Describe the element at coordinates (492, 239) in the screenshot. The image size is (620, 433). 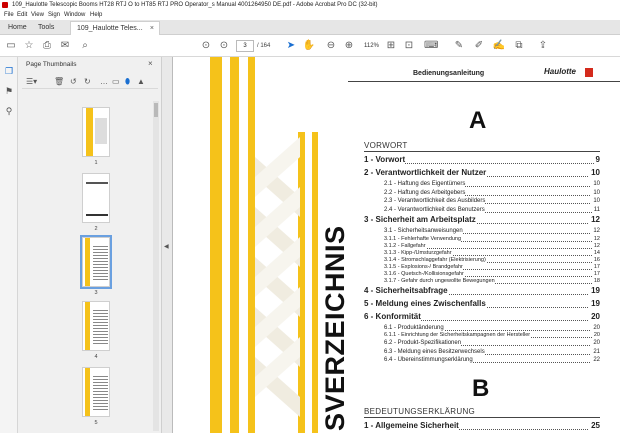
I see `toc-entry: 3.1.1 - Fehlerhafte Verwendung 12` at that location.